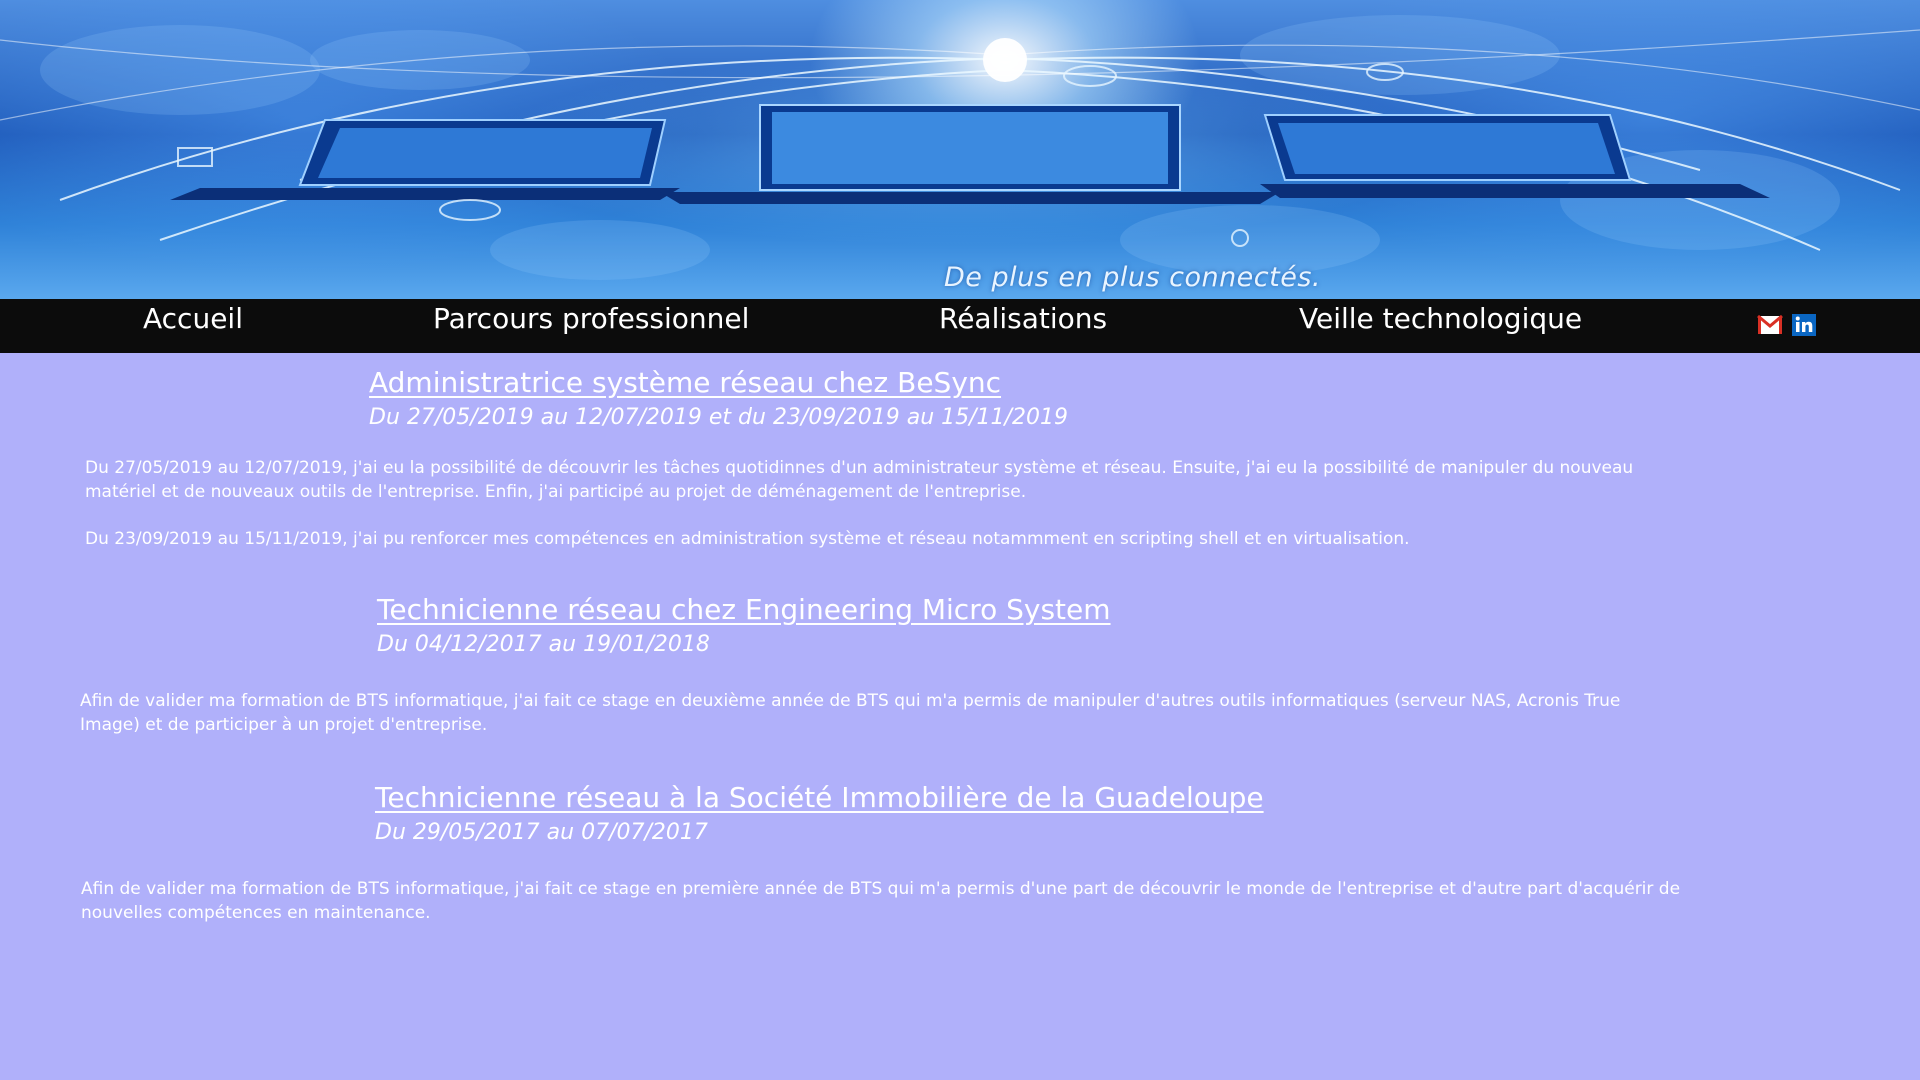 Image resolution: width=1920 pixels, height=1080 pixels. What do you see at coordinates (1804, 325) in the screenshot?
I see `linkedin-icon` at bounding box center [1804, 325].